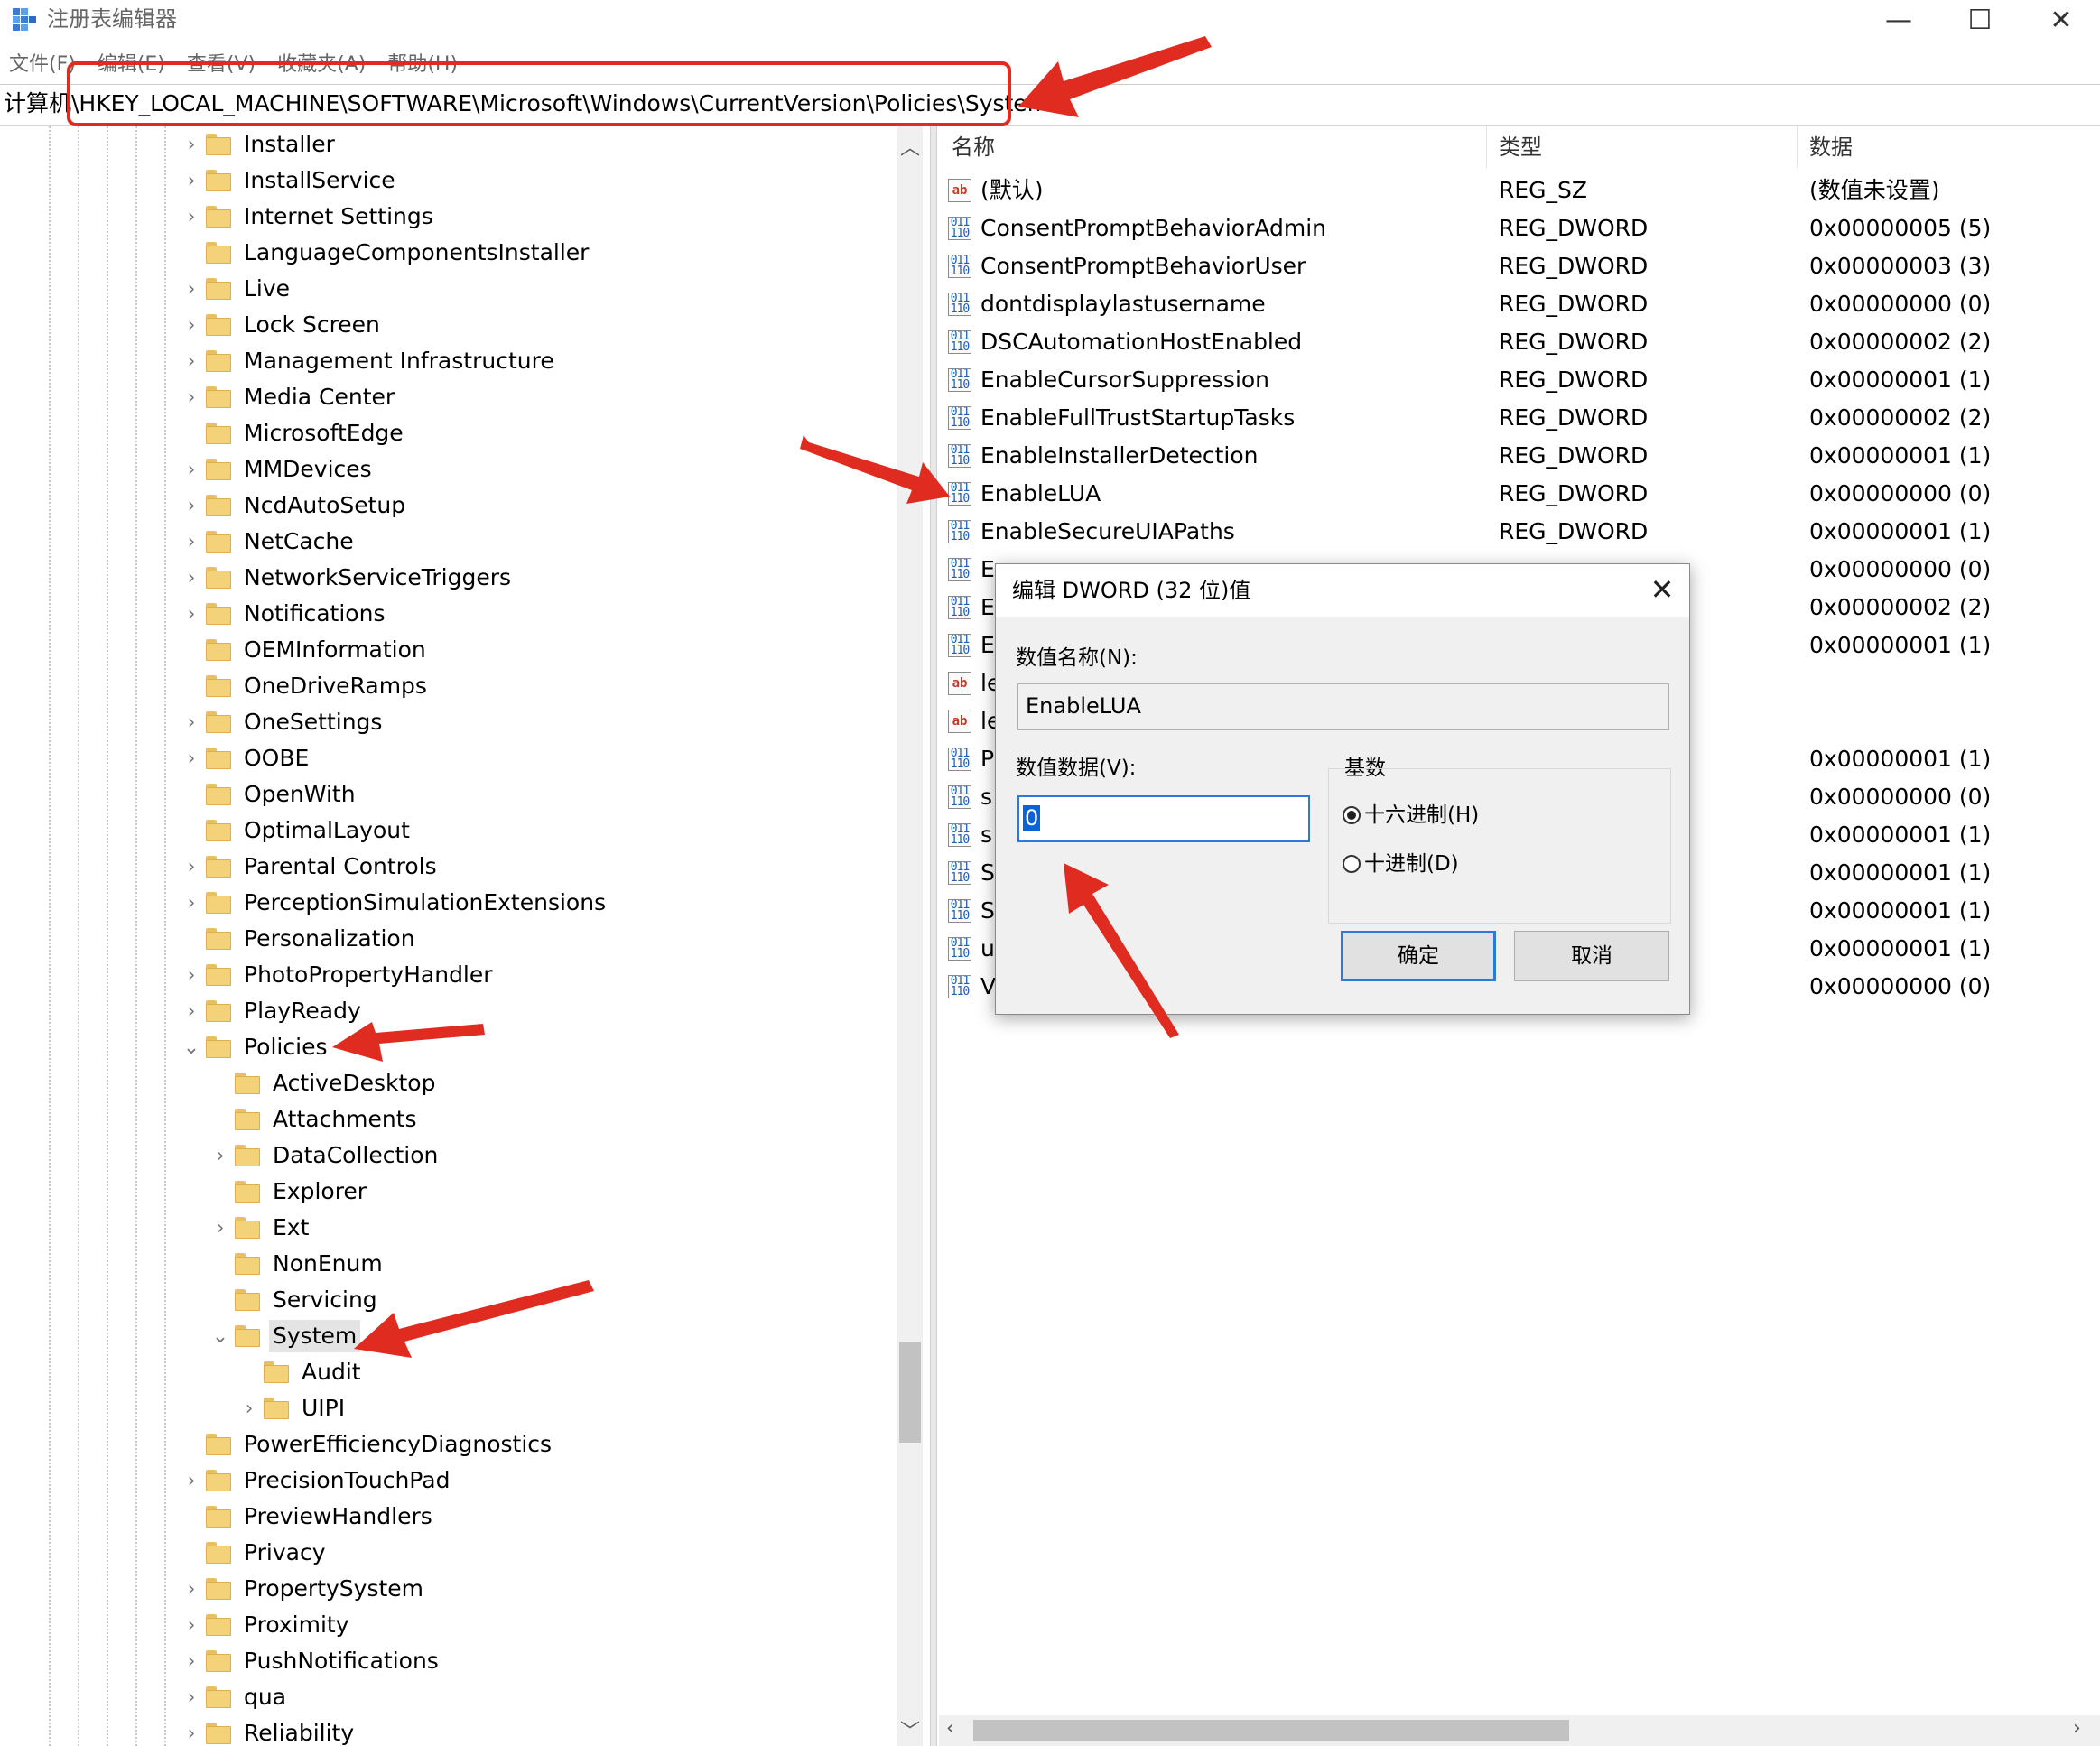  What do you see at coordinates (247, 758) in the screenshot?
I see `tree-item: › OOBE` at bounding box center [247, 758].